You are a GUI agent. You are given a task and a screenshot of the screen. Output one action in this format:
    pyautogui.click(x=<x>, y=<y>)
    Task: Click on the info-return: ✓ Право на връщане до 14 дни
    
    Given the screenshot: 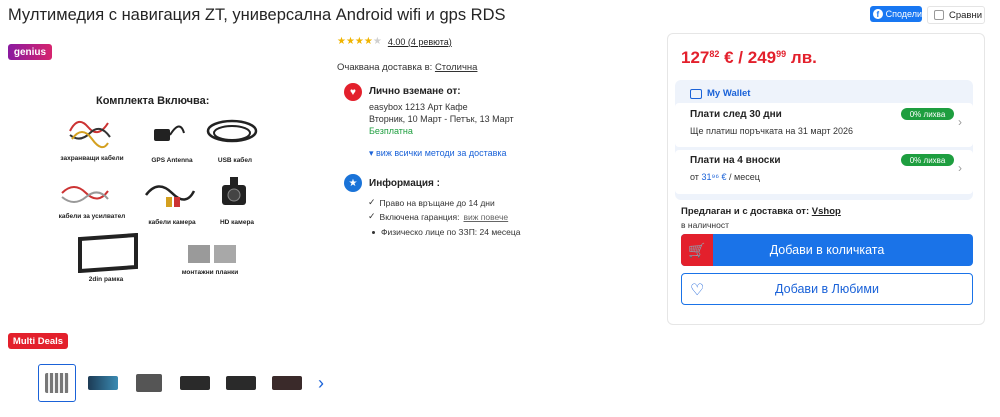 What is the action you would take?
    pyautogui.click(x=431, y=202)
    